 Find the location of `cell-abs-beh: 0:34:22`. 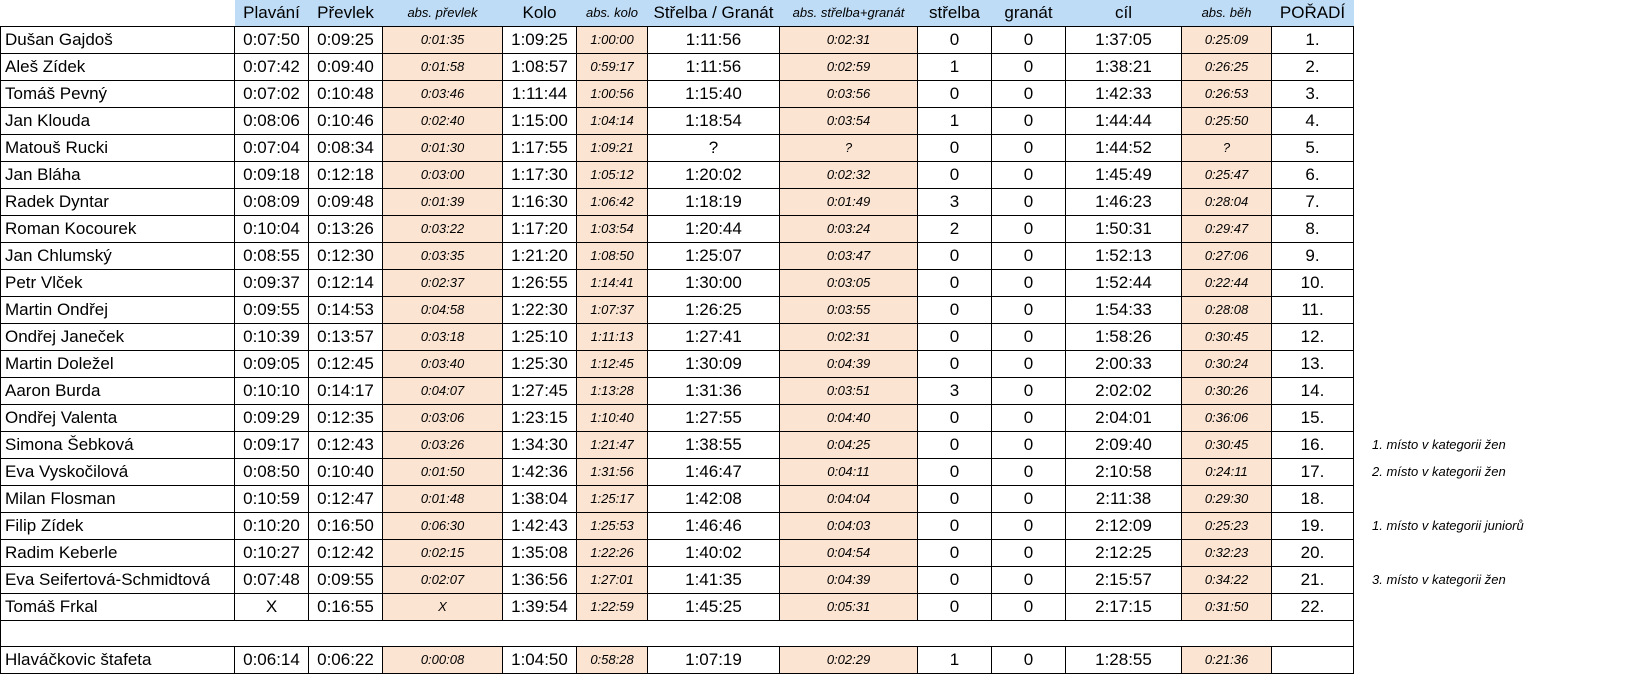

cell-abs-beh: 0:34:22 is located at coordinates (1226, 580).